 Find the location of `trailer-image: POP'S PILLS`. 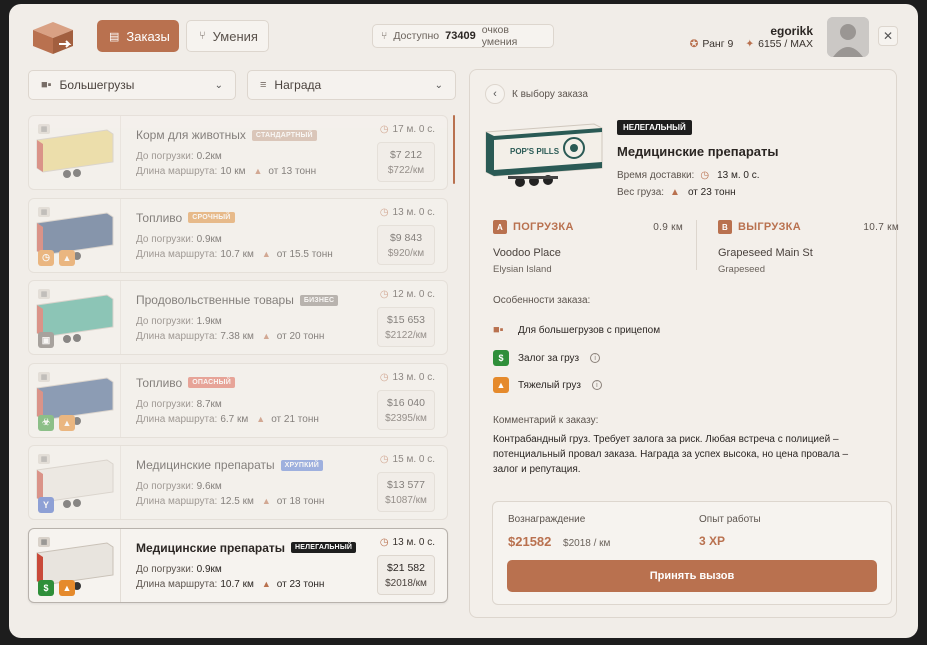

trailer-image: POP'S PILLS is located at coordinates (544, 155).